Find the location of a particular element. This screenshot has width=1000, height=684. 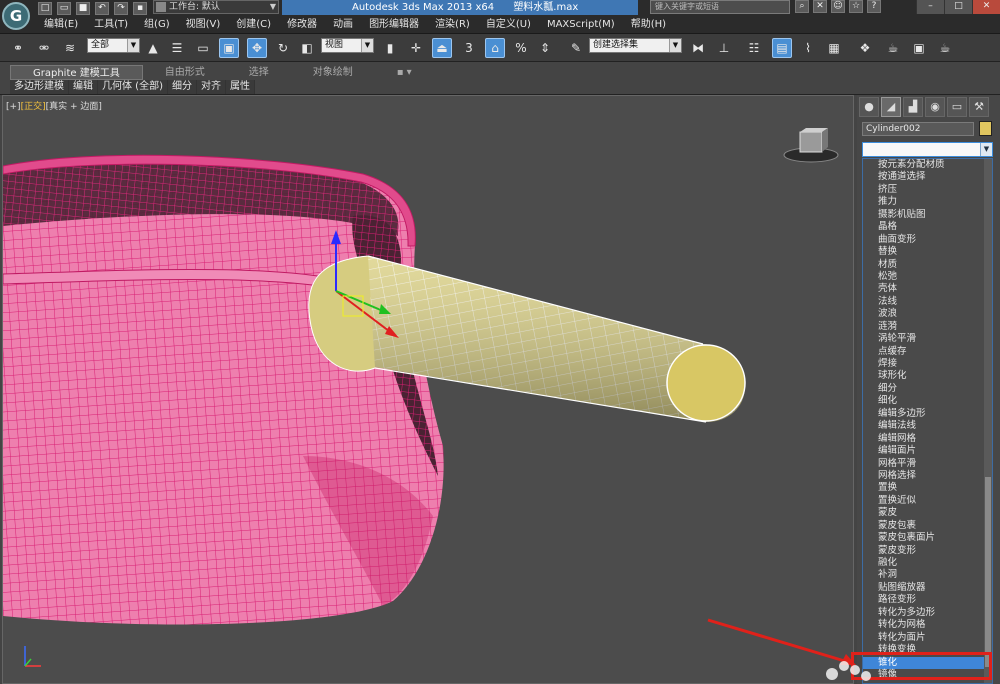

viewport-label-shading: [真实 + 边面] is located at coordinates (74, 107).